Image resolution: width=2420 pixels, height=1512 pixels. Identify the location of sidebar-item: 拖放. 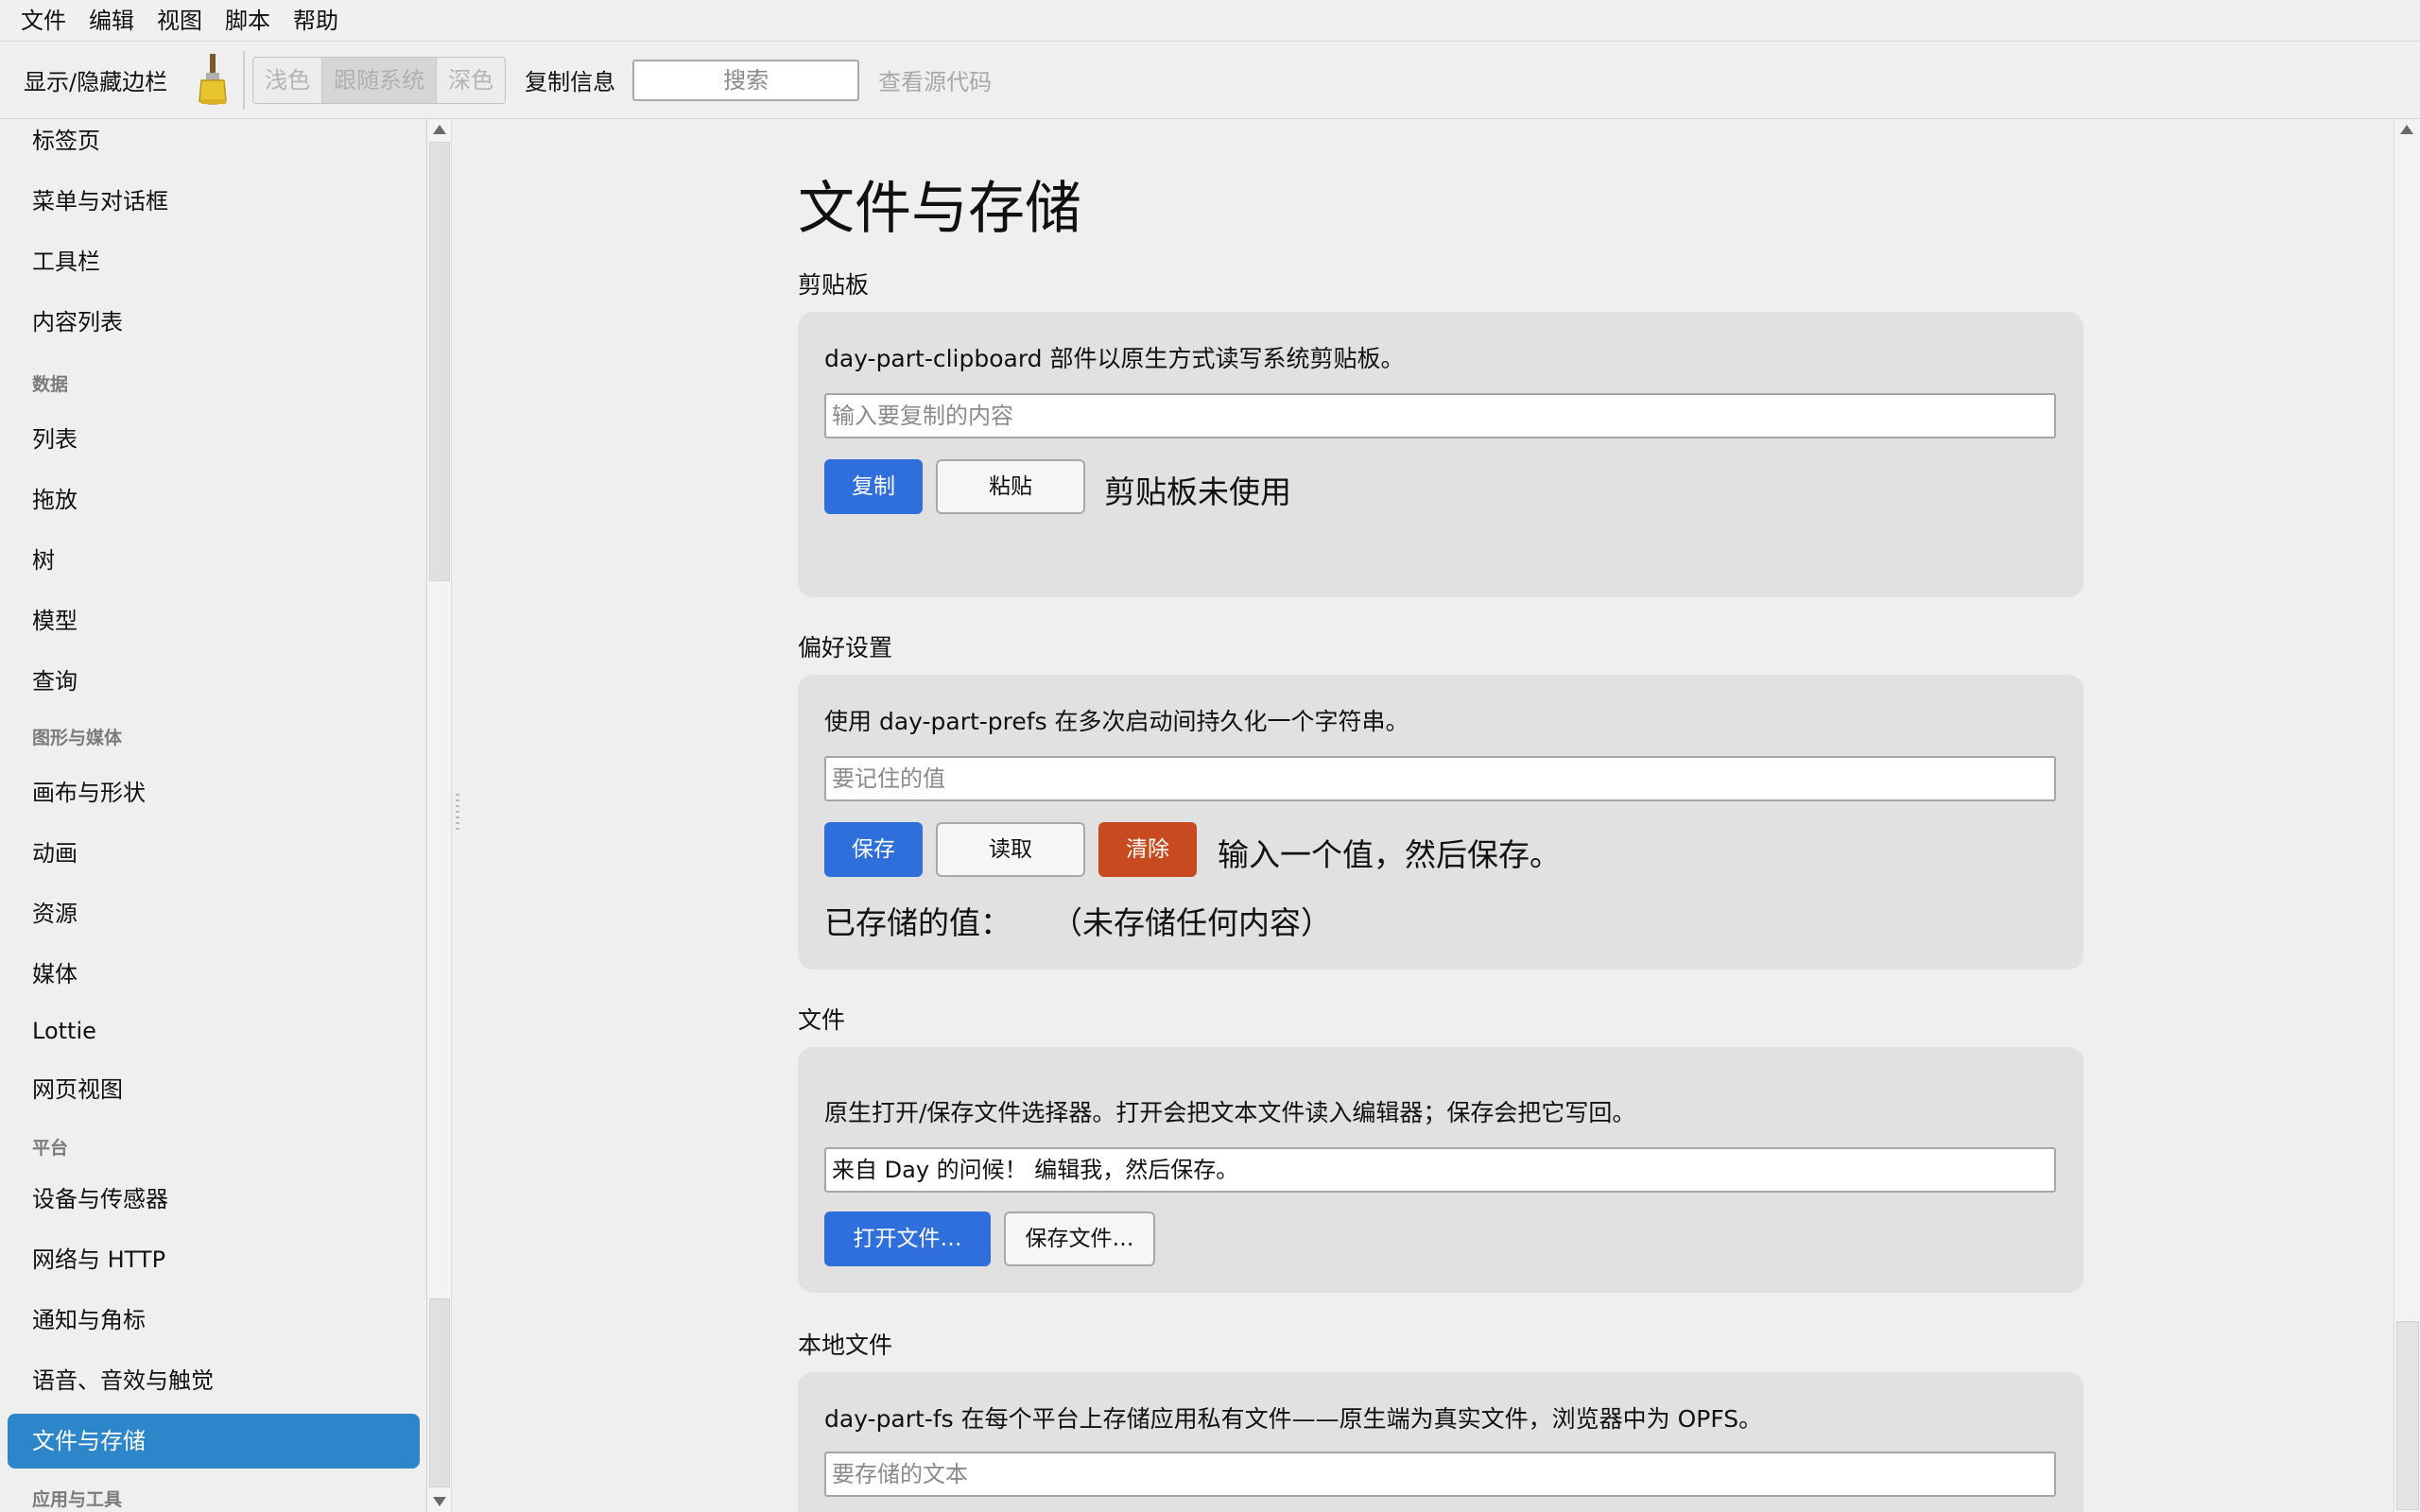
(214, 499).